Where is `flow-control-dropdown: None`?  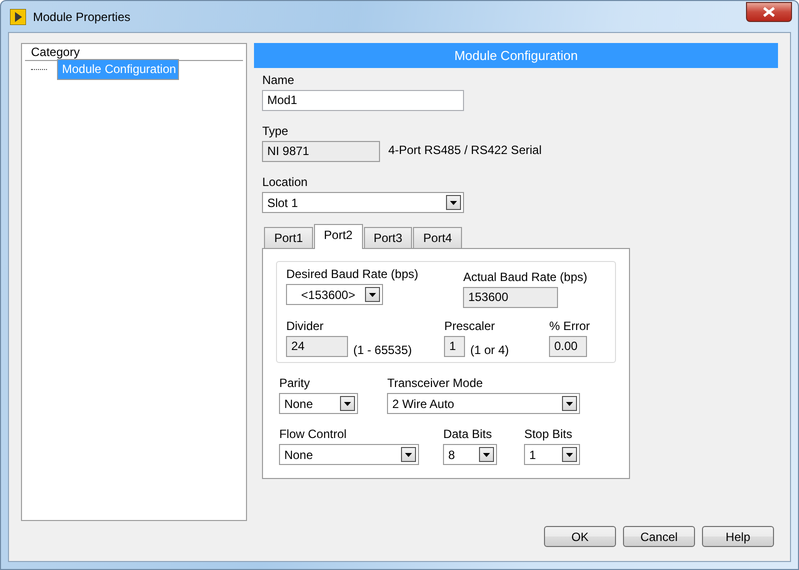
flow-control-dropdown: None is located at coordinates (349, 454).